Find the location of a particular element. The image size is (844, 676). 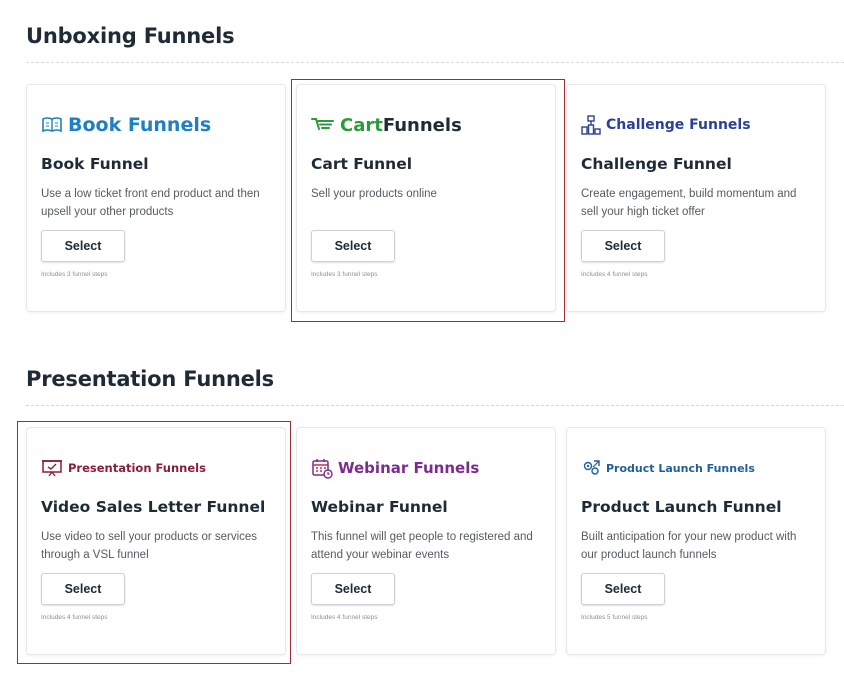

cart-icon is located at coordinates (322, 124).